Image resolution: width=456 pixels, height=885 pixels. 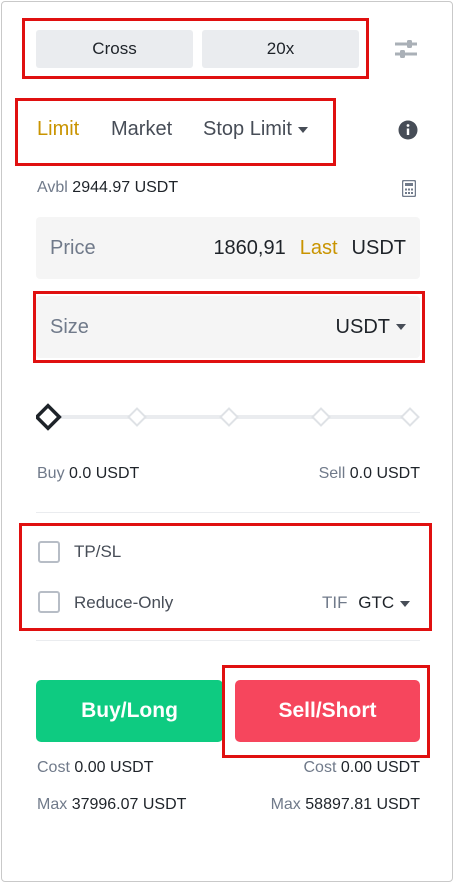 I want to click on tab-limit-label: Limit, so click(x=58, y=129).